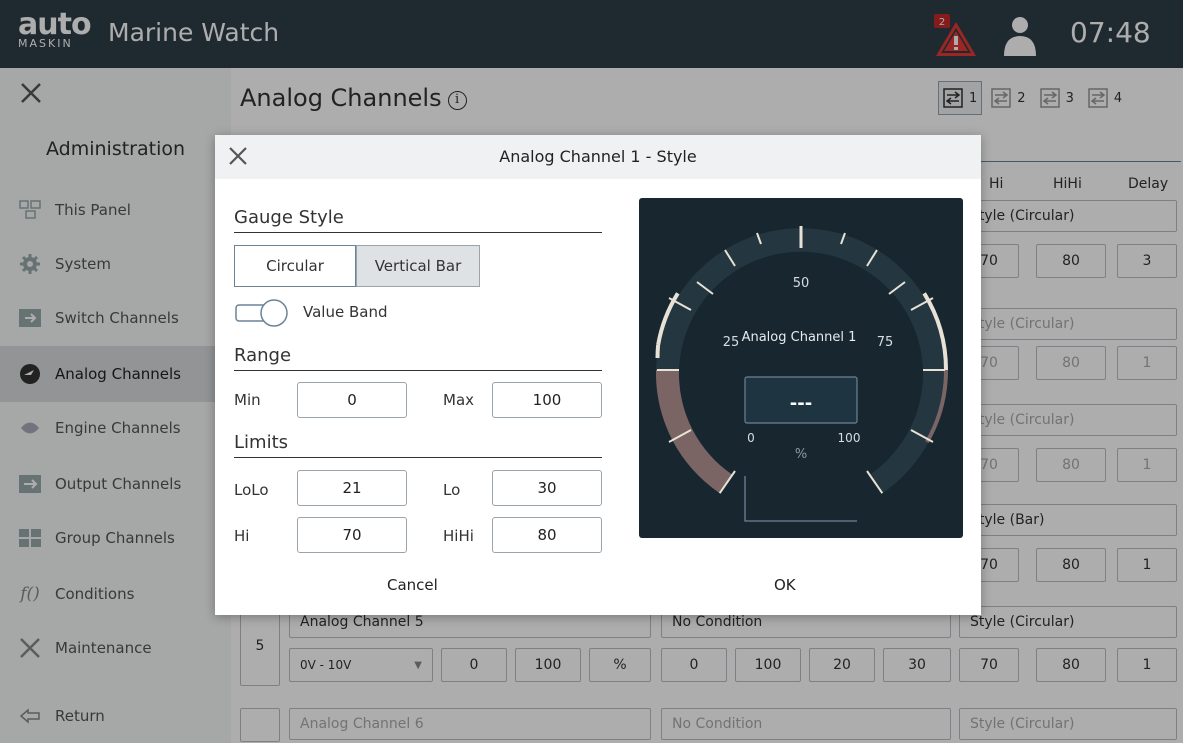 This screenshot has height=743, width=1183. I want to click on lo-label: Lo, so click(452, 490).